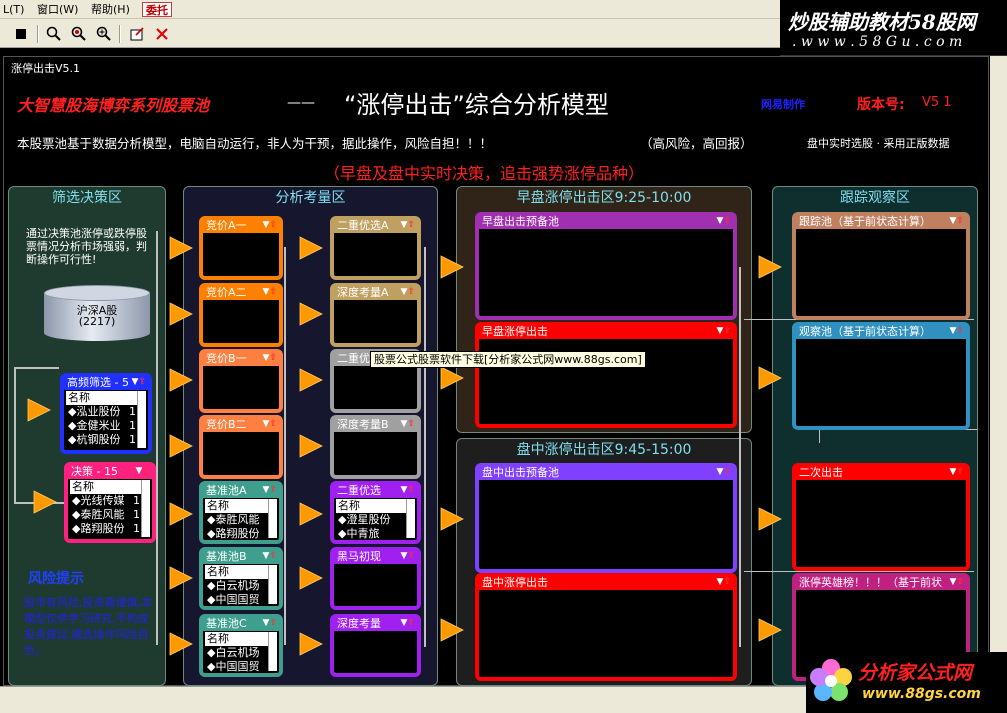 This screenshot has width=1007, height=713. I want to click on watermark-top: 炒股辅助教材58股网 . w w w . 5 8 G u . c o m, so click(893, 28).